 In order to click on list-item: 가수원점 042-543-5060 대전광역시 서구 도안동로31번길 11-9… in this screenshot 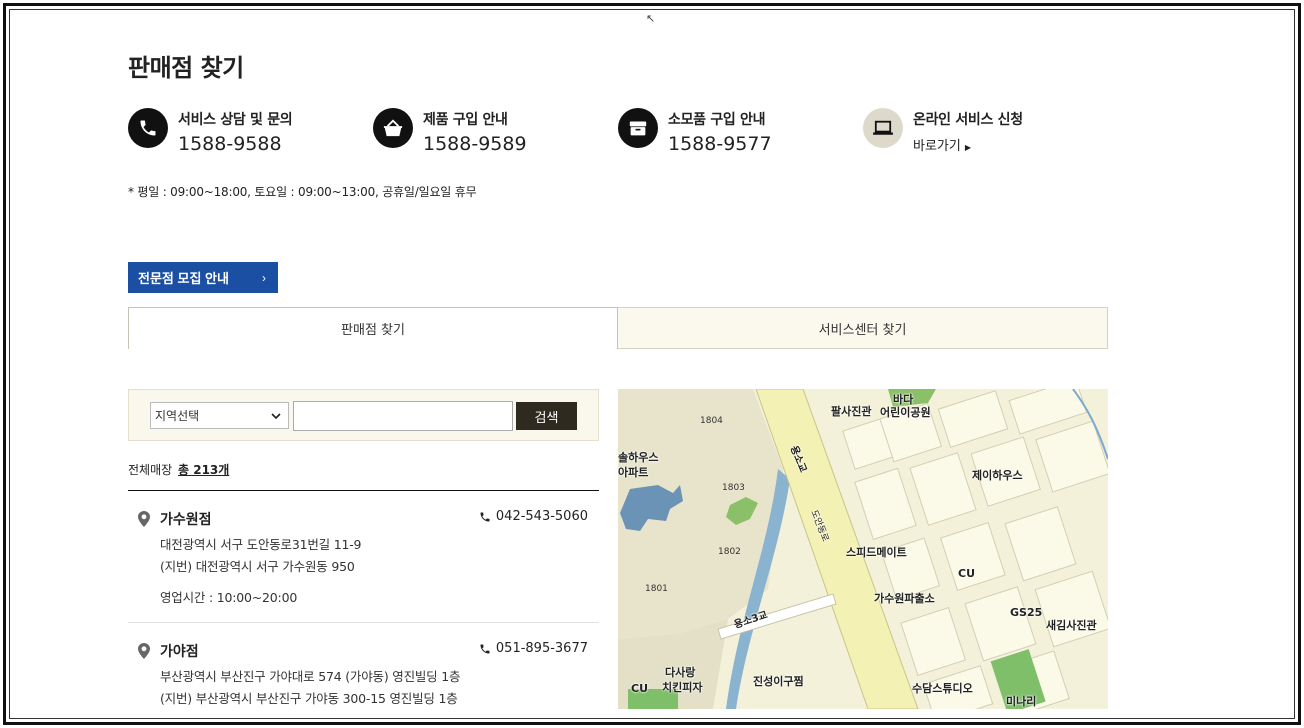, I will do `click(363, 559)`.